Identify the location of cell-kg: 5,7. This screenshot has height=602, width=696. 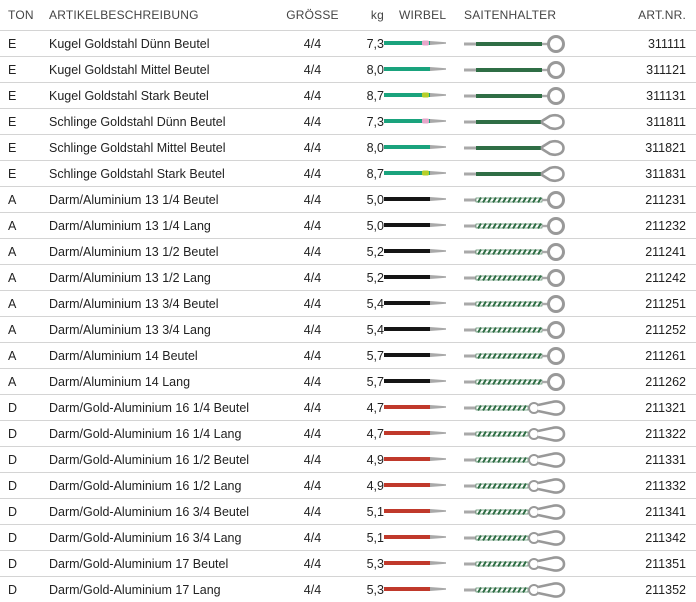
(375, 381).